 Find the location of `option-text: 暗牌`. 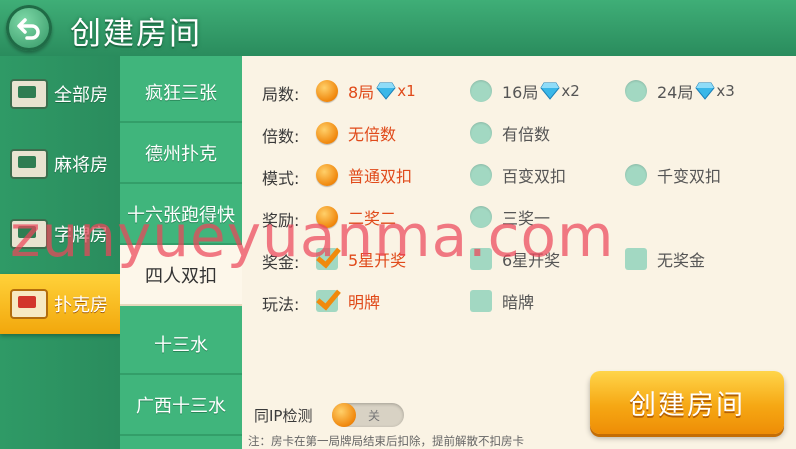

option-text: 暗牌 is located at coordinates (518, 302).